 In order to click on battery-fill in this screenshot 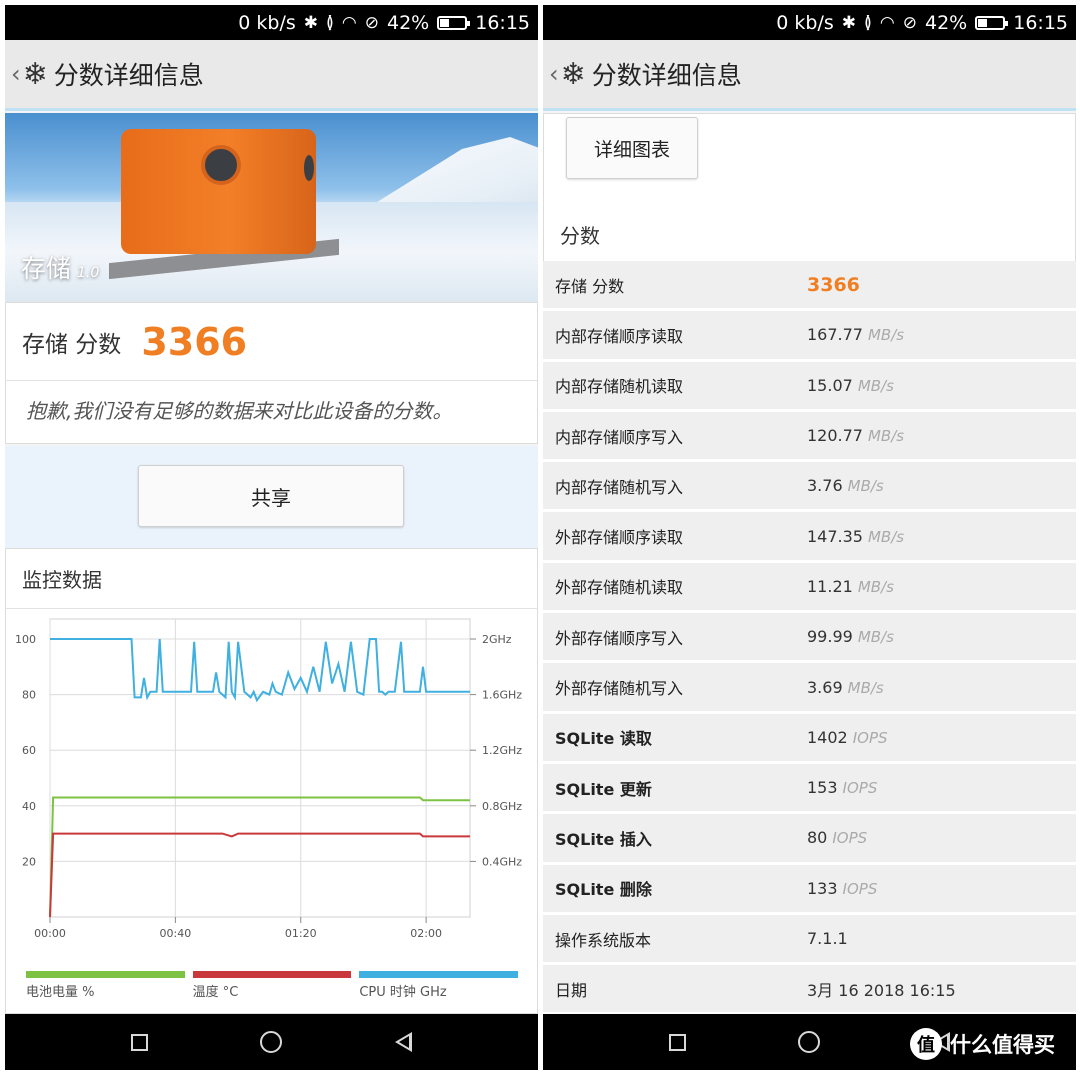, I will do `click(983, 22)`.